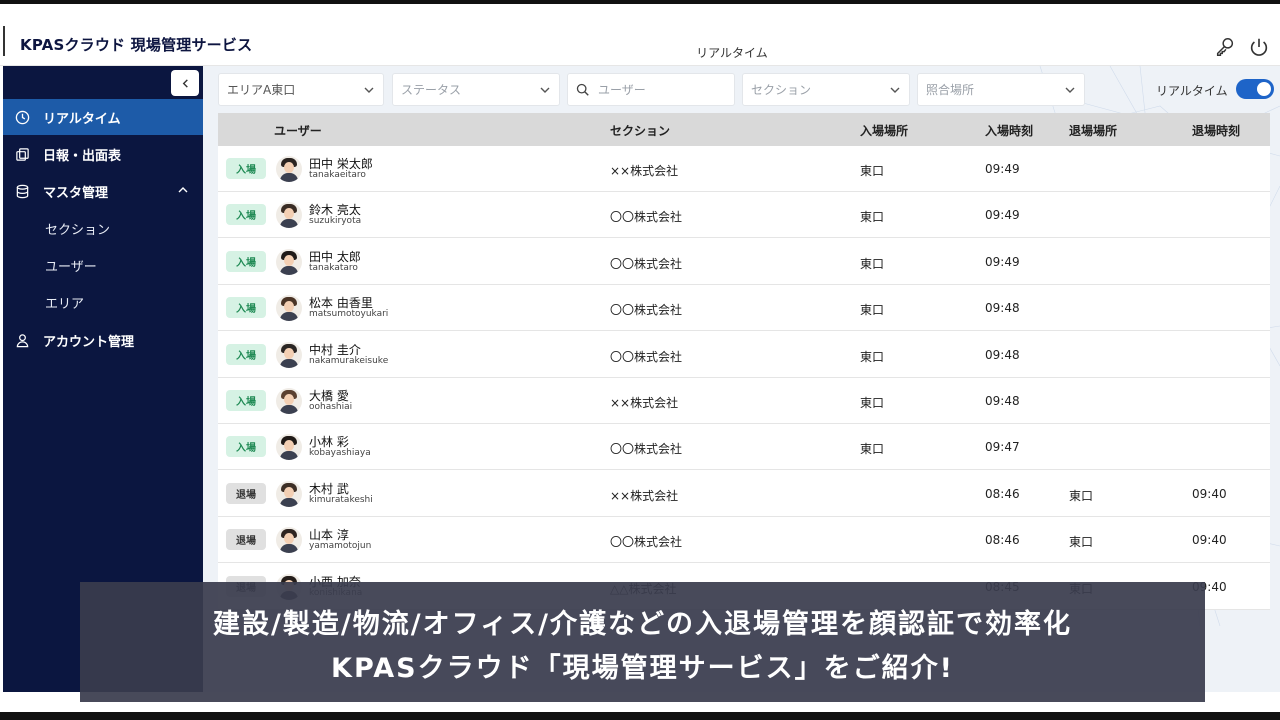 This screenshot has height=720, width=1280. What do you see at coordinates (826, 89) in the screenshot?
I see `section-select: セクション` at bounding box center [826, 89].